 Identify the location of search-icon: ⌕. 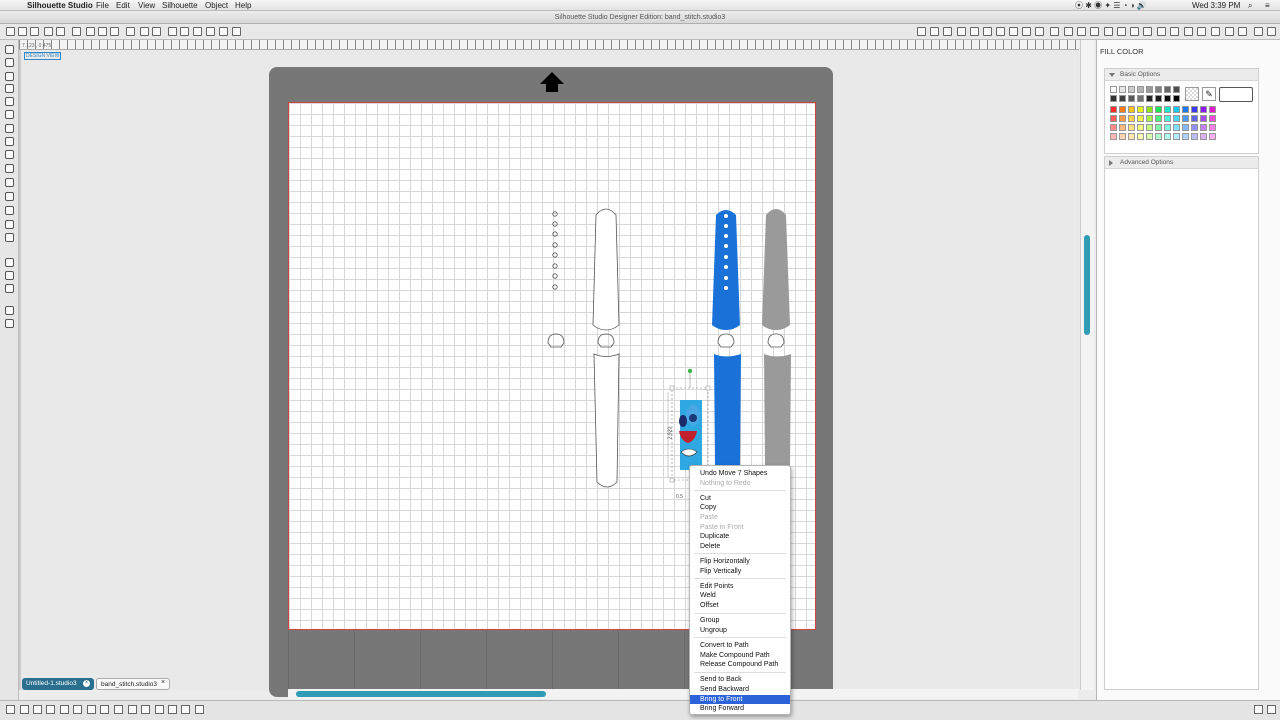
(1250, 5).